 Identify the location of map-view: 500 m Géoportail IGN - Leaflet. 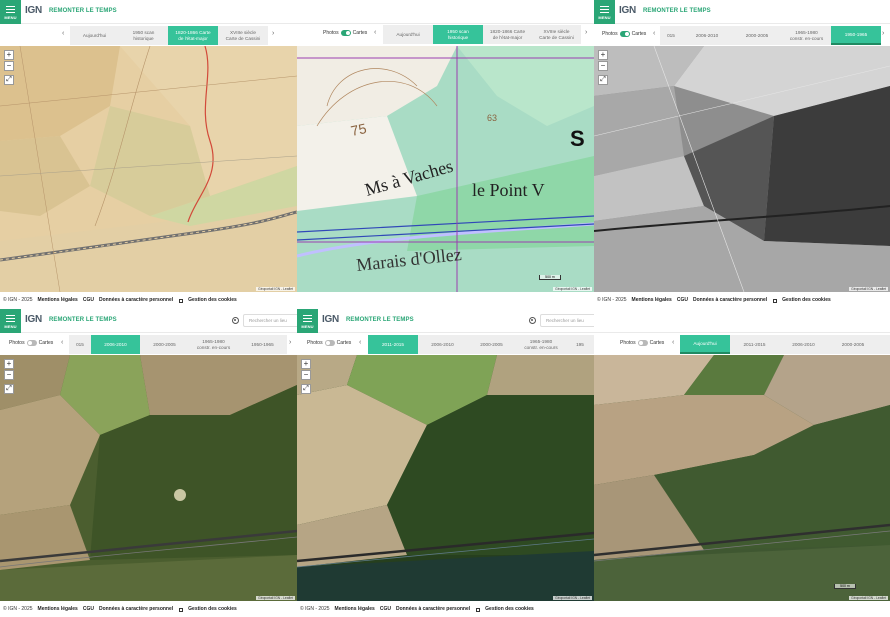
(742, 478).